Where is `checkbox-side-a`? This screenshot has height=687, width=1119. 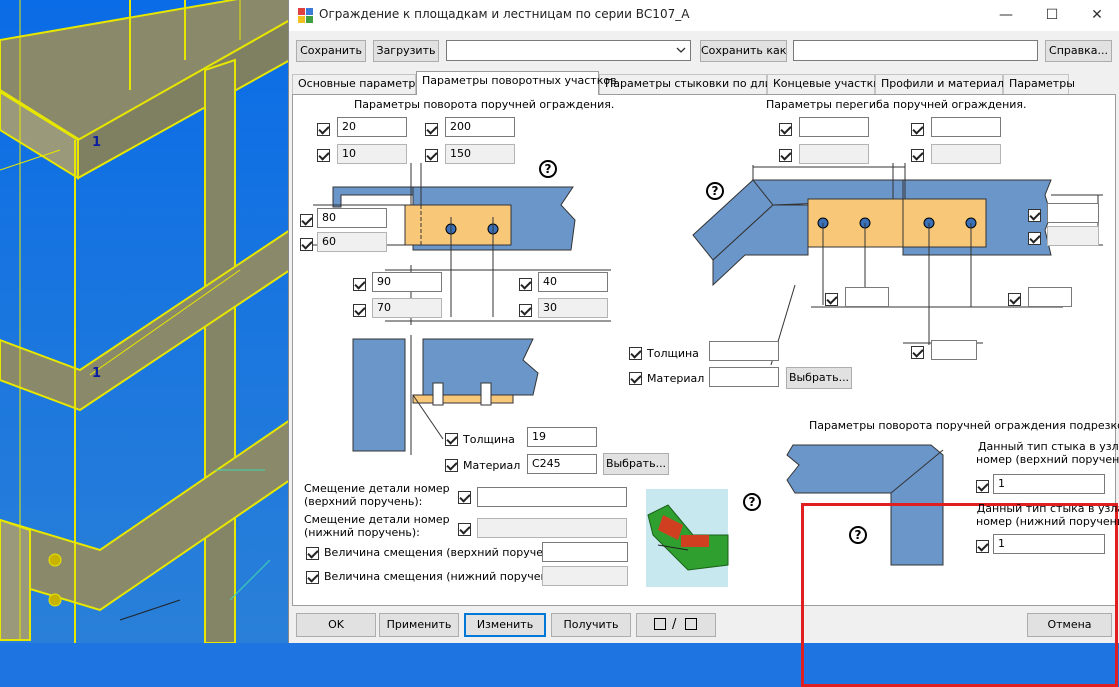
checkbox-side-a is located at coordinates (306, 220).